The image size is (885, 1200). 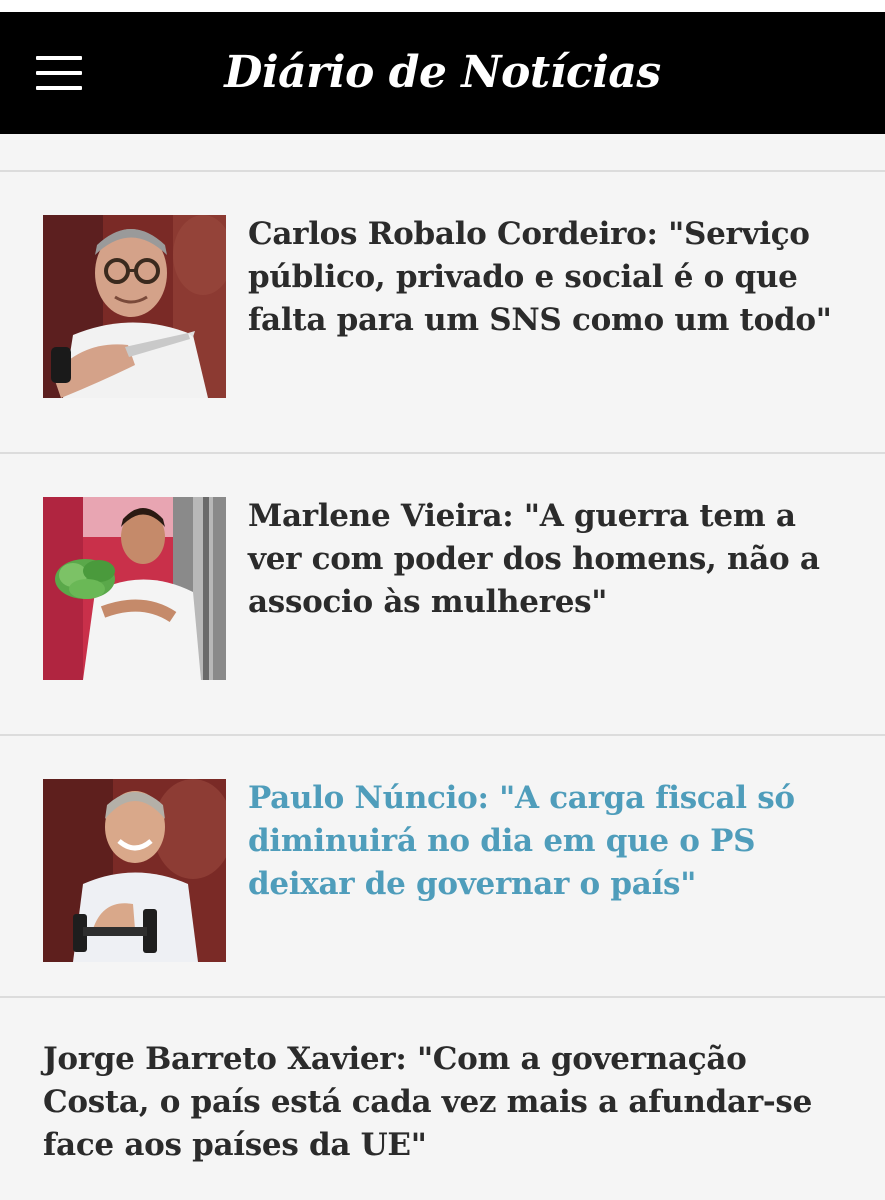 I want to click on site-logo: Diário de Notícias, so click(x=442, y=73).